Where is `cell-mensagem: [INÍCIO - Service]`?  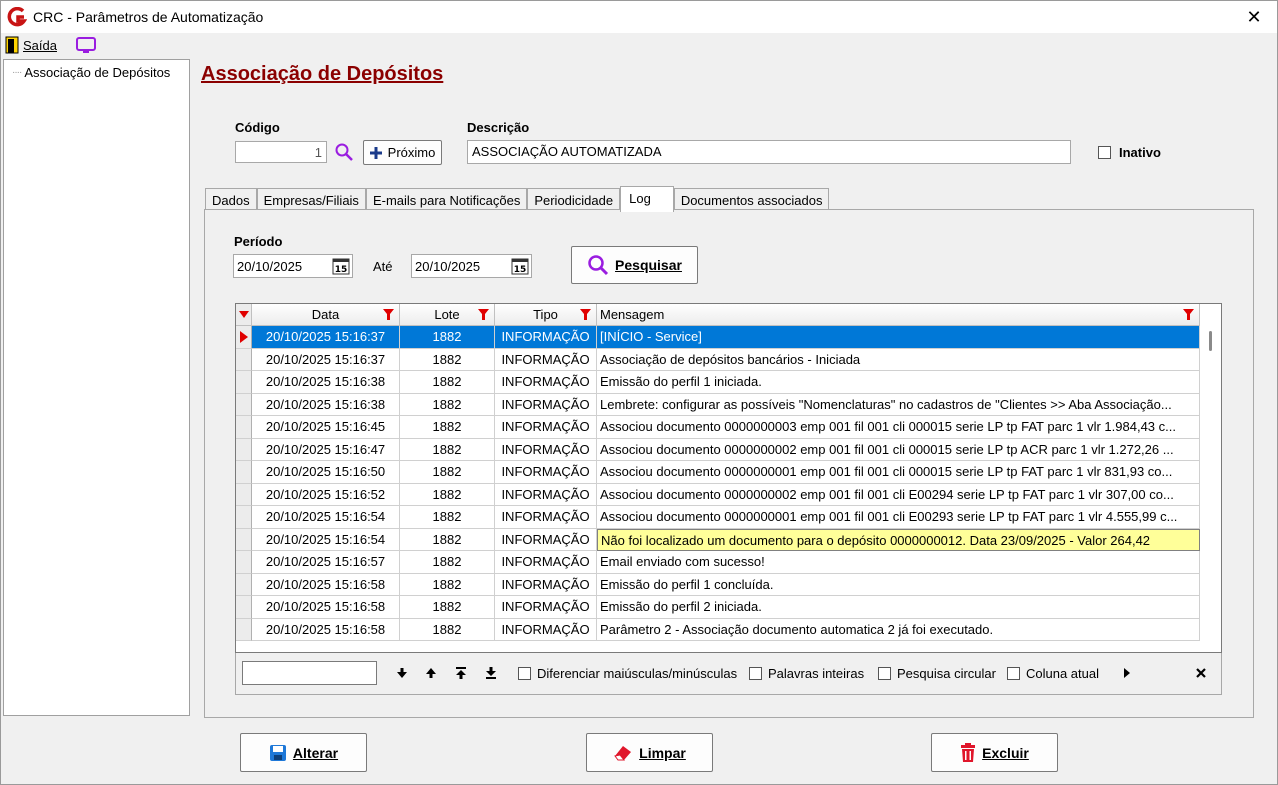 cell-mensagem: [INÍCIO - Service] is located at coordinates (898, 337).